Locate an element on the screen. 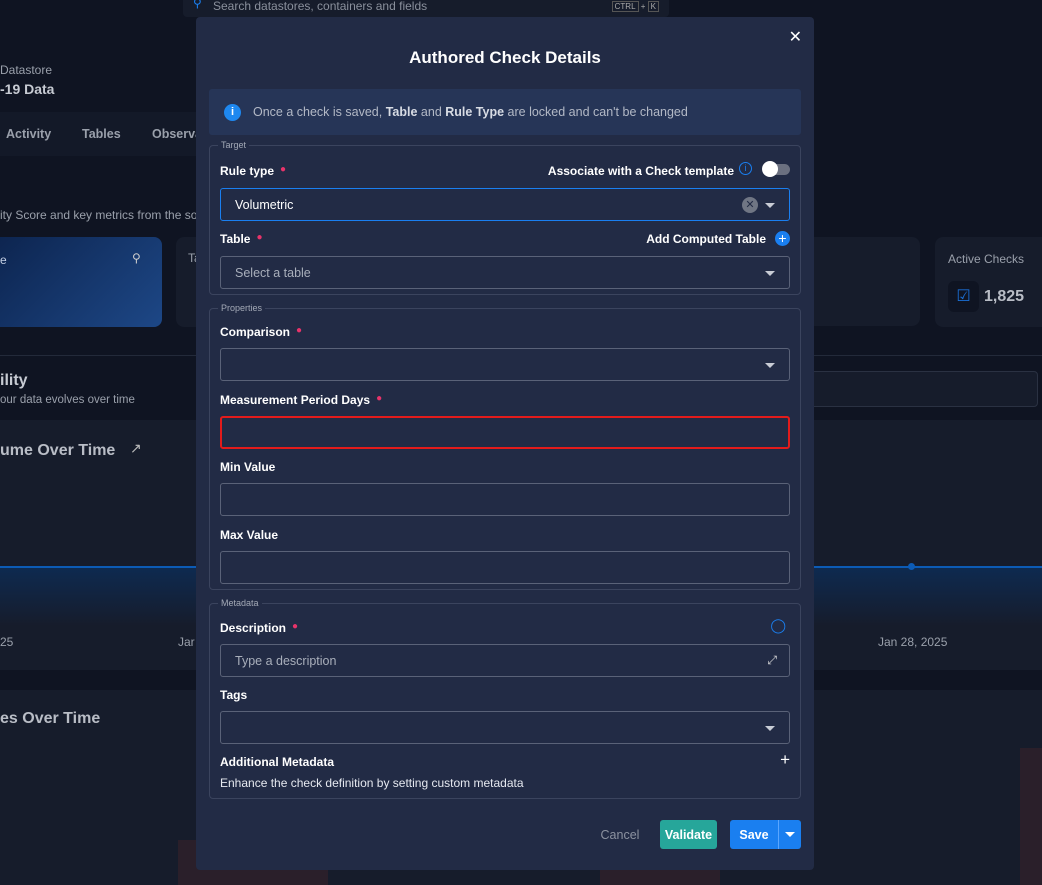  comparison-select is located at coordinates (505, 364).